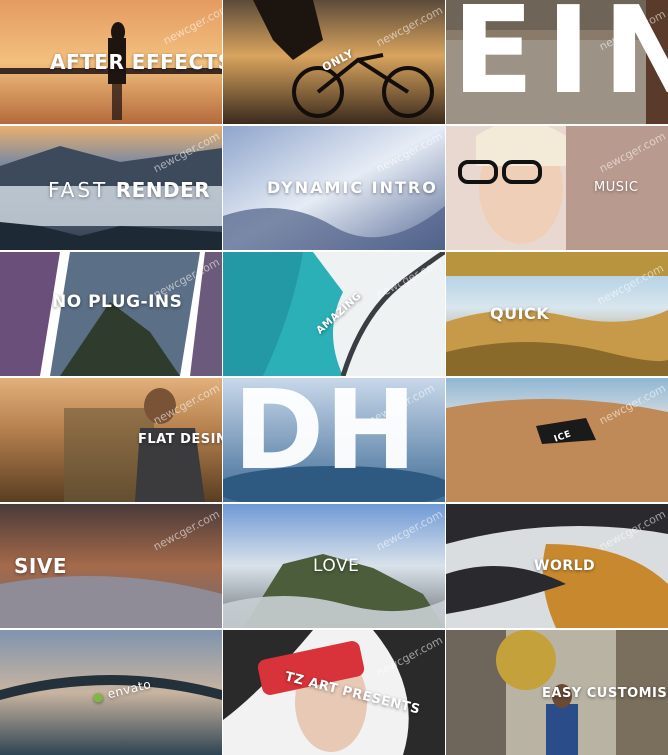 The height and width of the screenshot is (755, 668). Describe the element at coordinates (78, 190) in the screenshot. I see `tile-caption-light: FAST` at that location.